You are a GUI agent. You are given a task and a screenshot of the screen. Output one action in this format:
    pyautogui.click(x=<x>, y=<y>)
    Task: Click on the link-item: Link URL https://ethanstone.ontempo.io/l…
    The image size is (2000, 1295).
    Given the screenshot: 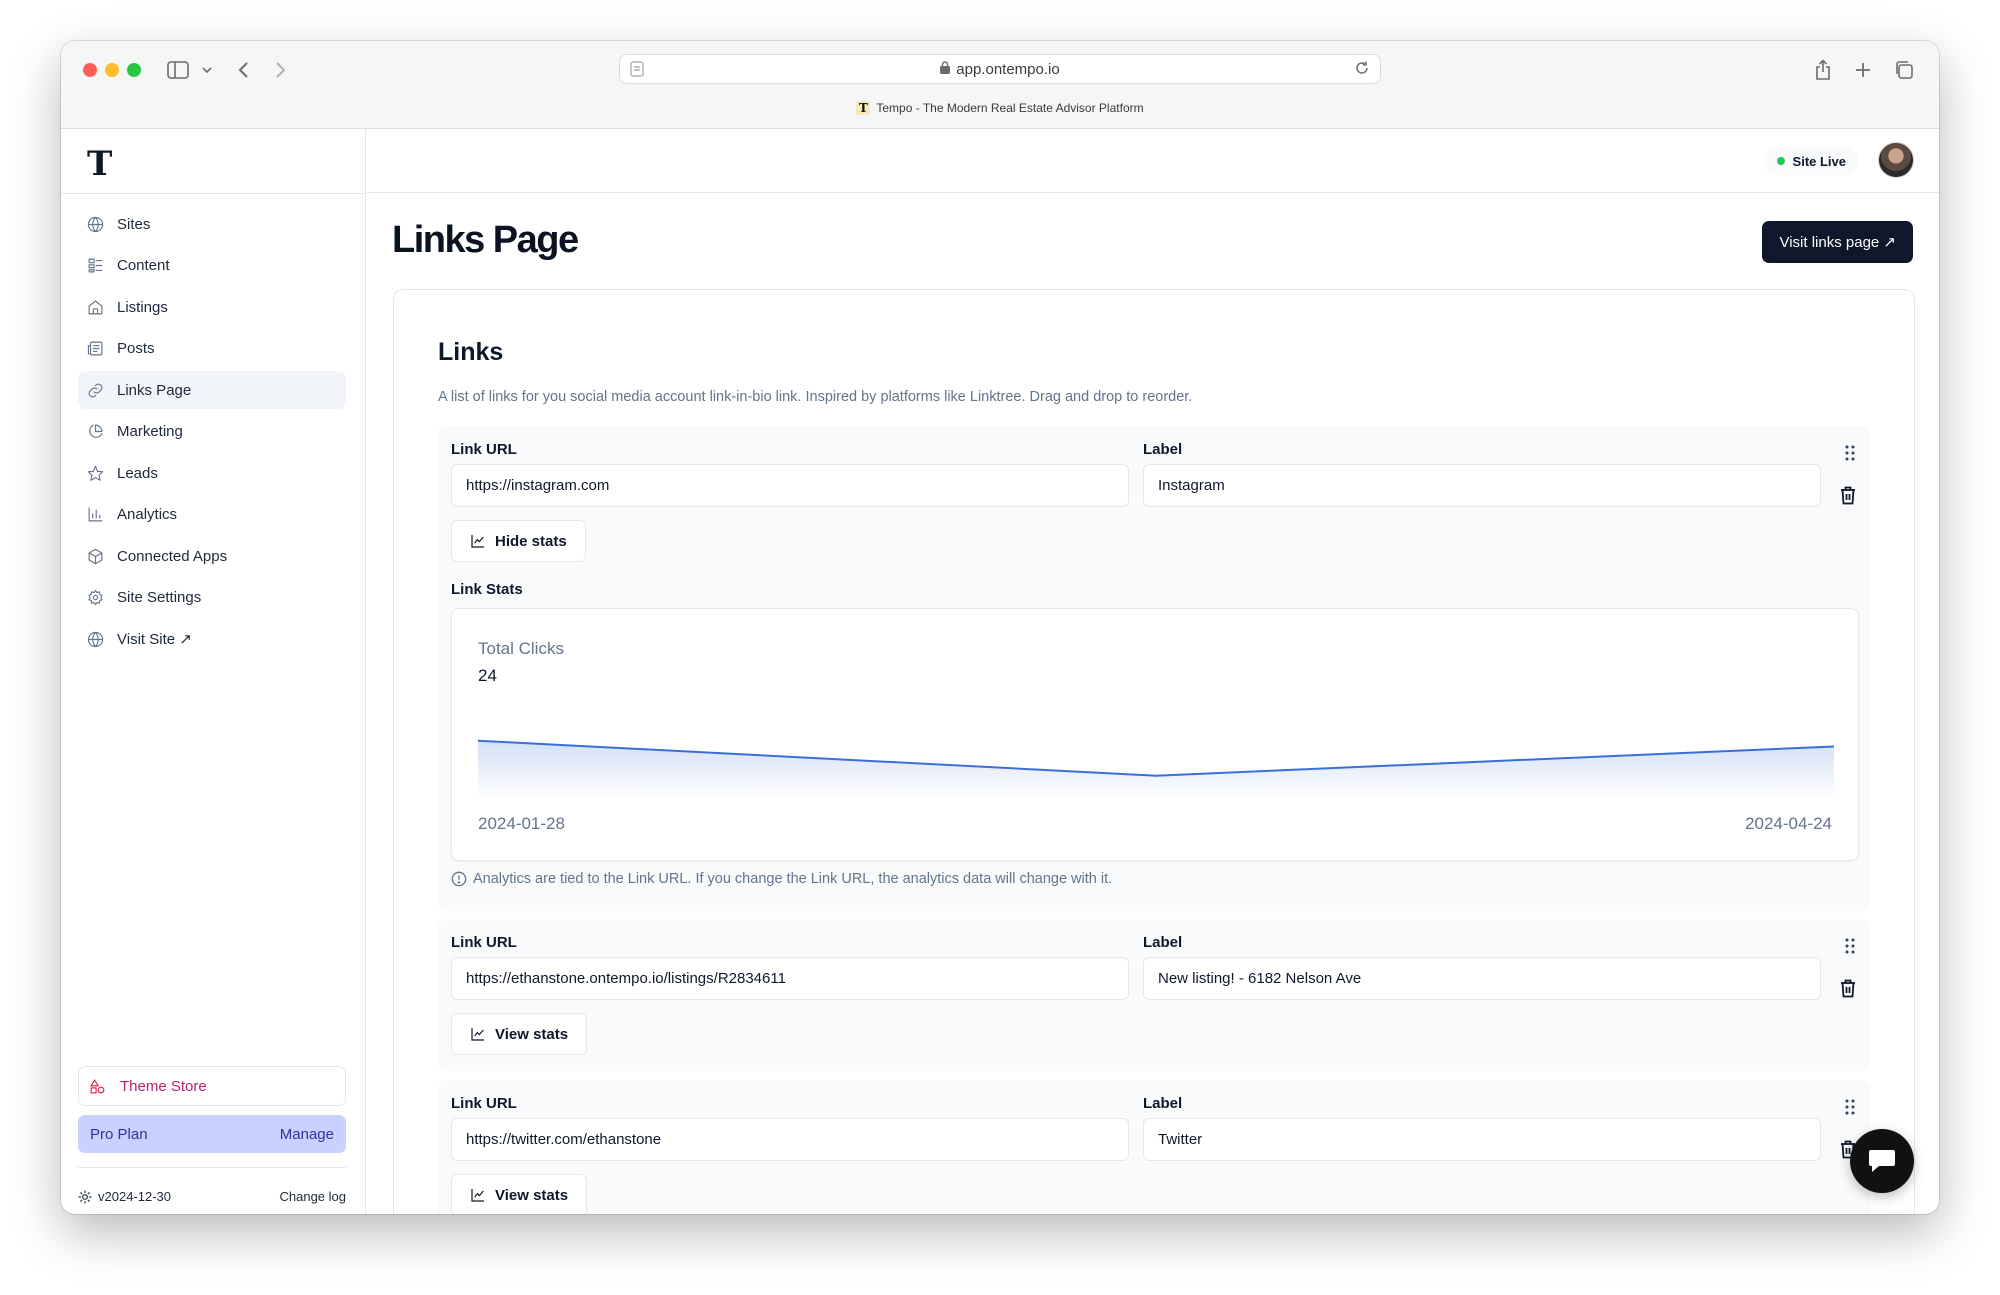 What is the action you would take?
    pyautogui.click(x=1154, y=995)
    